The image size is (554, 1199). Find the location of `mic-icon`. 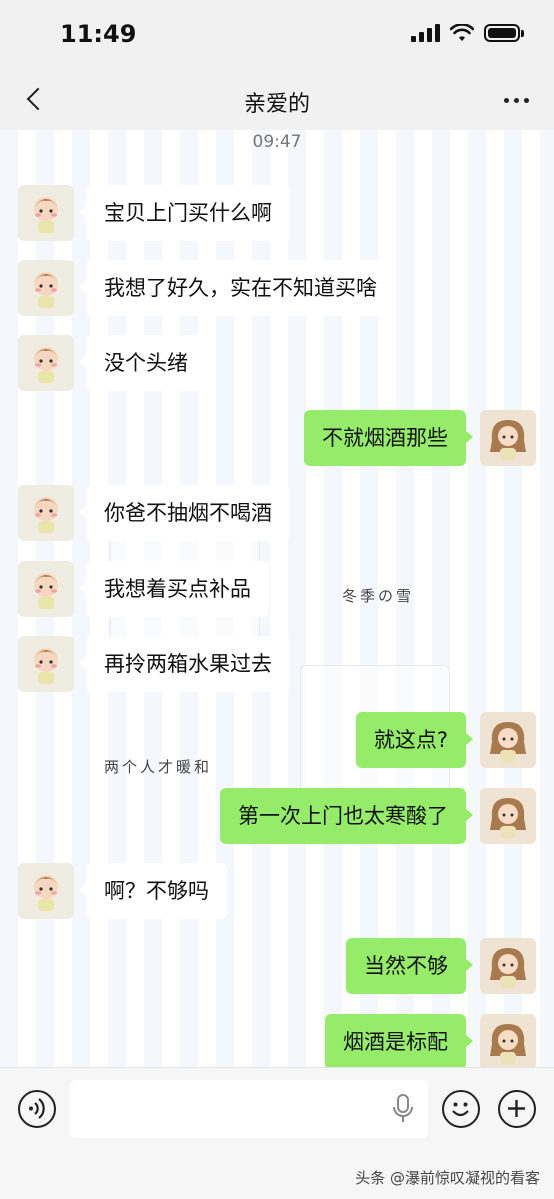

mic-icon is located at coordinates (403, 1109).